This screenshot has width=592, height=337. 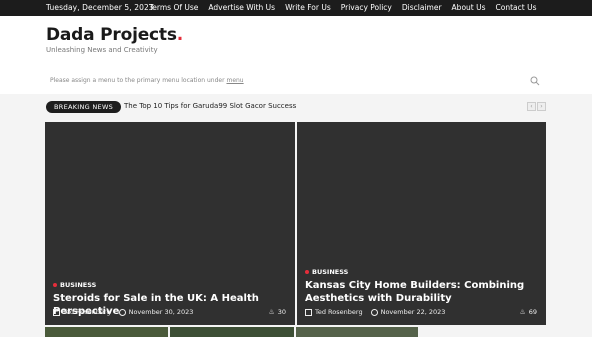 What do you see at coordinates (84, 107) in the screenshot?
I see `breaking-news-label: BREAKING NEWS` at bounding box center [84, 107].